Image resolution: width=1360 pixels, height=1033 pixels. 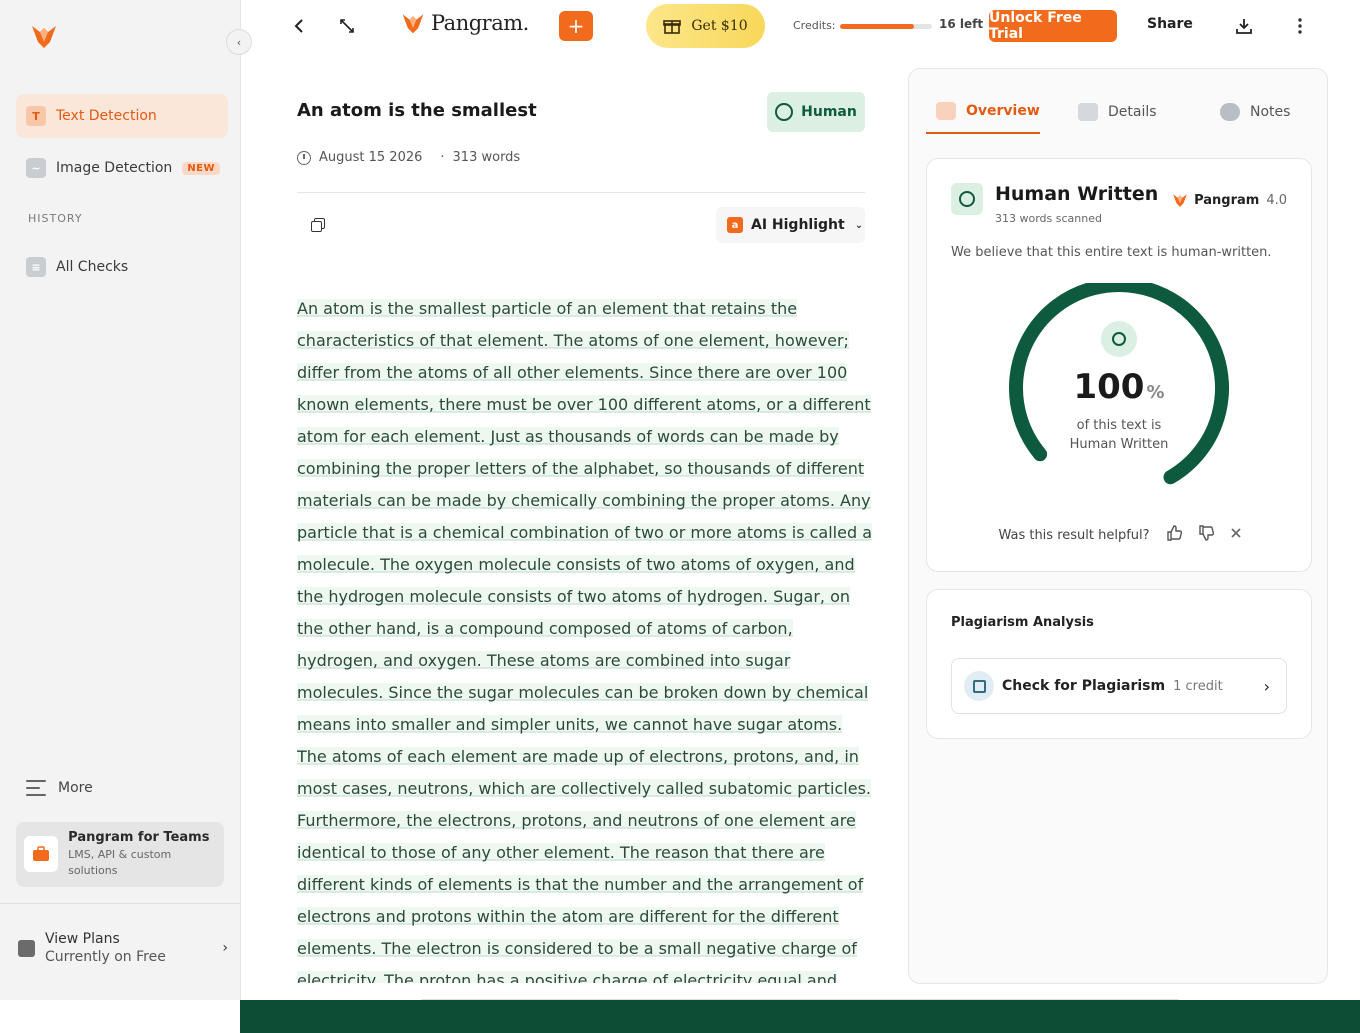 I want to click on tab-label: Notes, so click(x=1270, y=111).